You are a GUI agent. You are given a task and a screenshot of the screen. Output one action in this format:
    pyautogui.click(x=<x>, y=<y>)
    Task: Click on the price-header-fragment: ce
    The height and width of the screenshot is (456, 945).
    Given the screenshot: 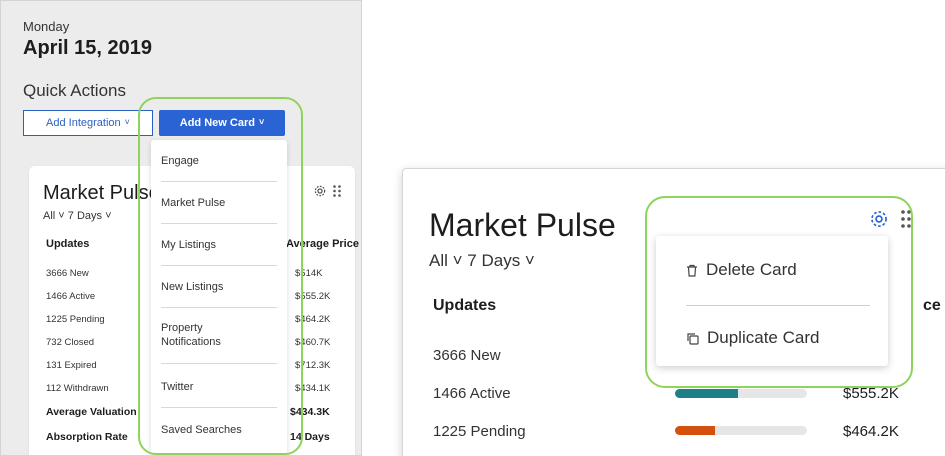 What is the action you would take?
    pyautogui.click(x=932, y=305)
    